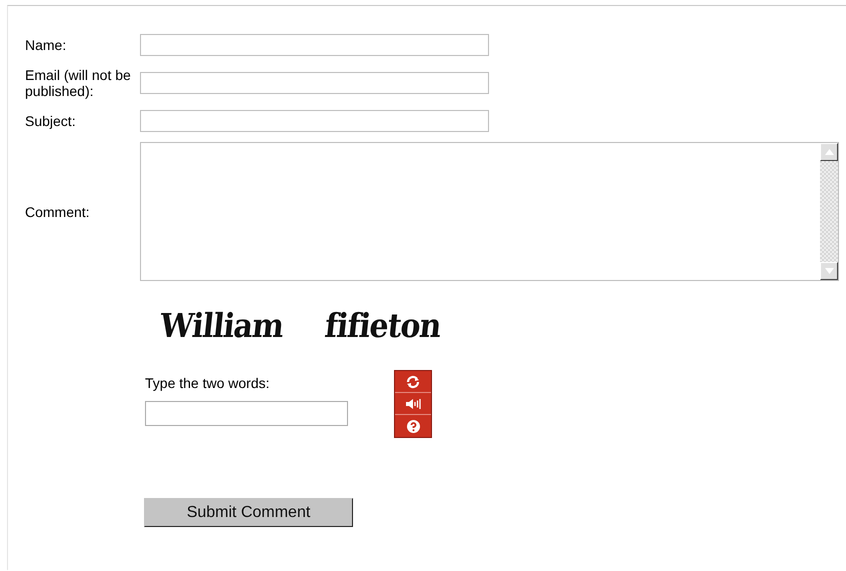  What do you see at coordinates (221, 326) in the screenshot?
I see `captcha-word: William` at bounding box center [221, 326].